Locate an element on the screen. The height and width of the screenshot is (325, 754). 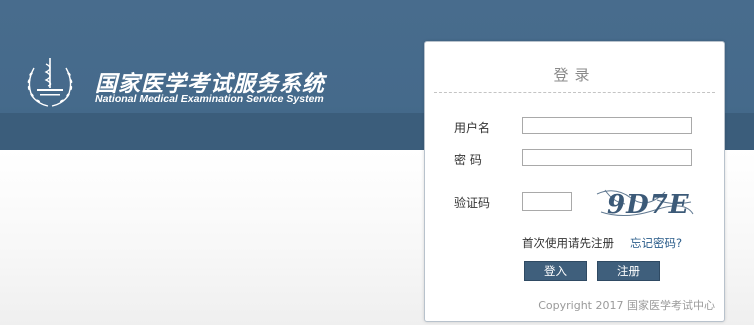
captcha-label: 验证码 is located at coordinates (472, 203).